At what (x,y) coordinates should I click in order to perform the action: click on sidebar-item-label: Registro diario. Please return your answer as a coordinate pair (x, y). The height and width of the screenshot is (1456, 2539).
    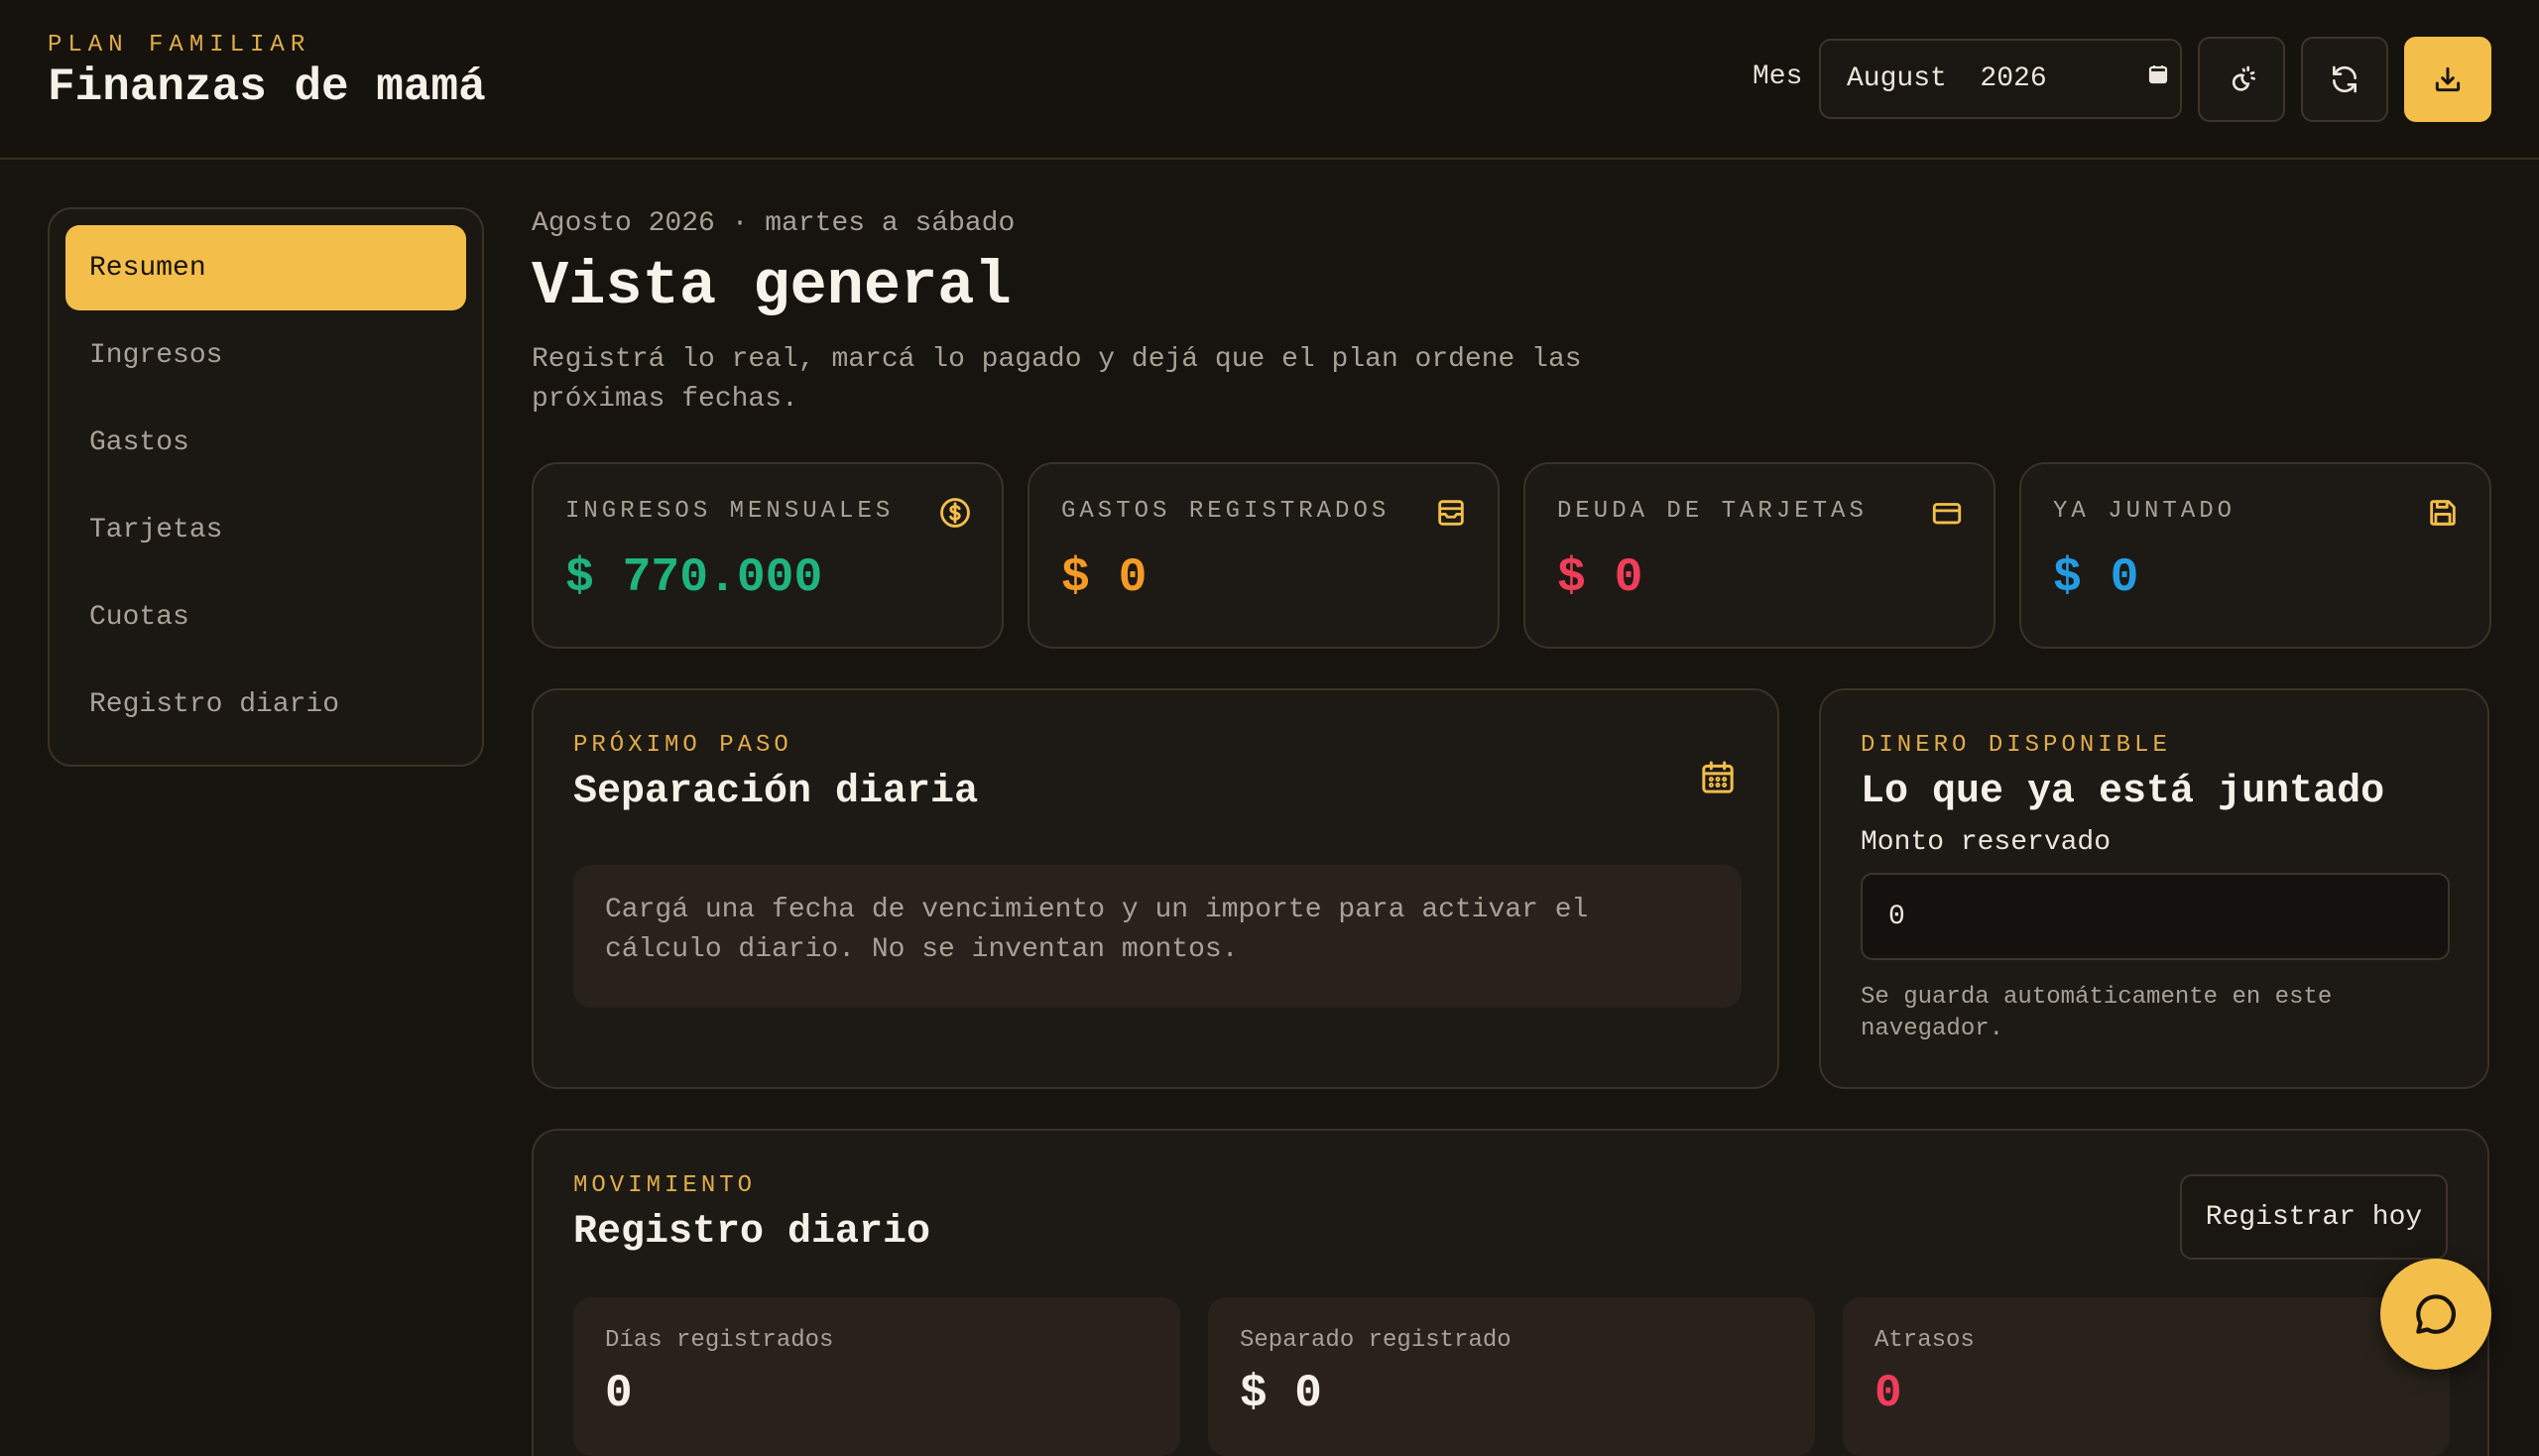
    Looking at the image, I should click on (214, 704).